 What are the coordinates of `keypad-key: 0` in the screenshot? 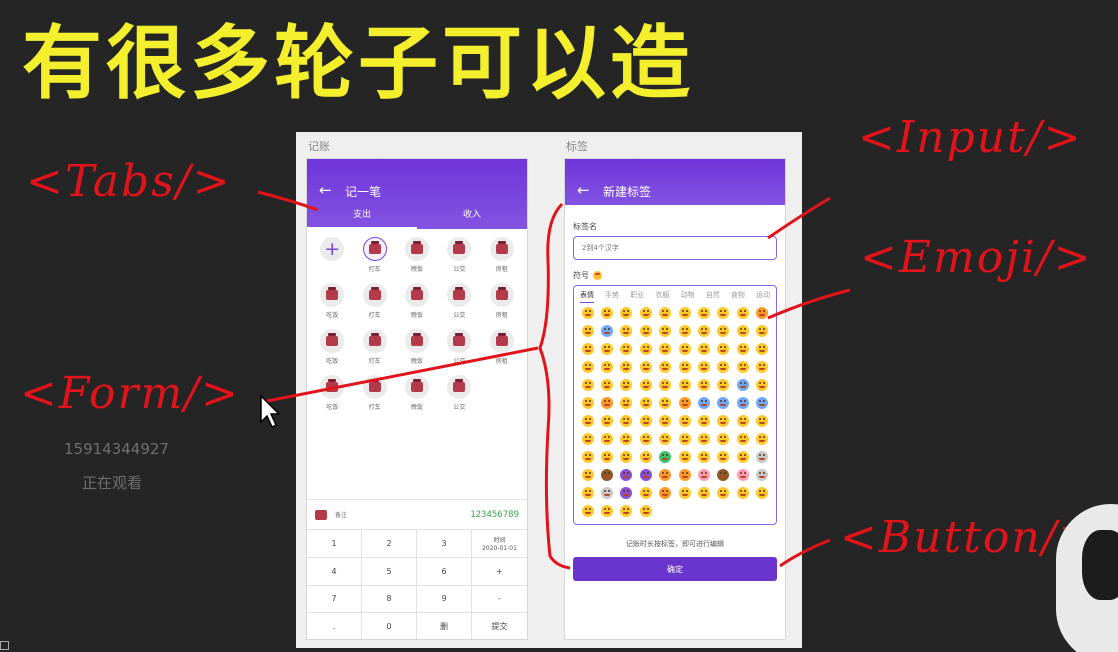 It's located at (389, 626).